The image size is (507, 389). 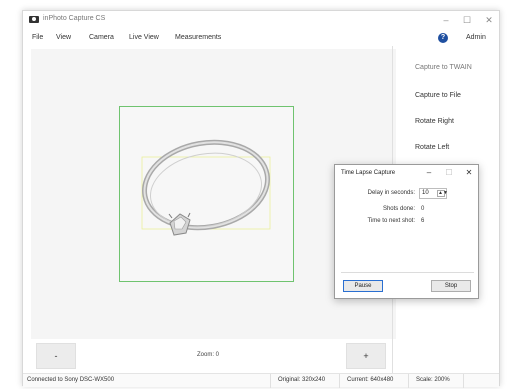 What do you see at coordinates (391, 193) in the screenshot?
I see `delay-label: Delay in seconds:` at bounding box center [391, 193].